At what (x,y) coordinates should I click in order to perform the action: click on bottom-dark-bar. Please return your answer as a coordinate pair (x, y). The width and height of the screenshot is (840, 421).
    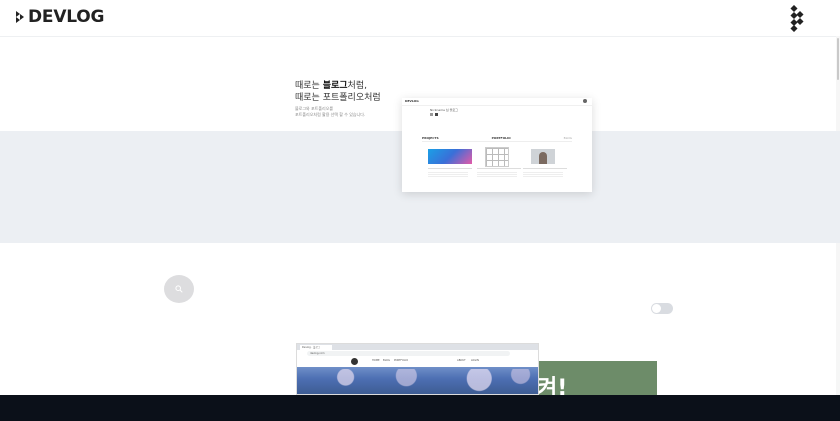
    Looking at the image, I should click on (420, 408).